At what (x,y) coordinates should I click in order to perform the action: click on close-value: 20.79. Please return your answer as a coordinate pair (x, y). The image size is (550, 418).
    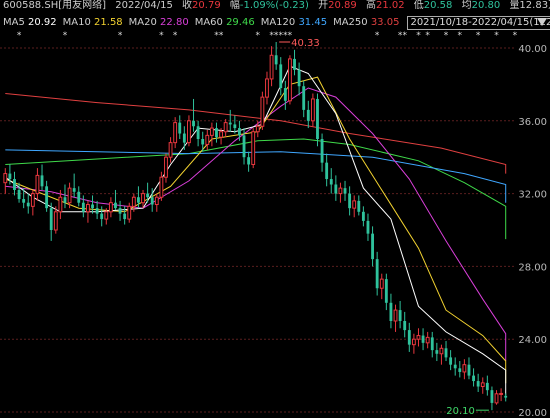
    Looking at the image, I should click on (206, 5).